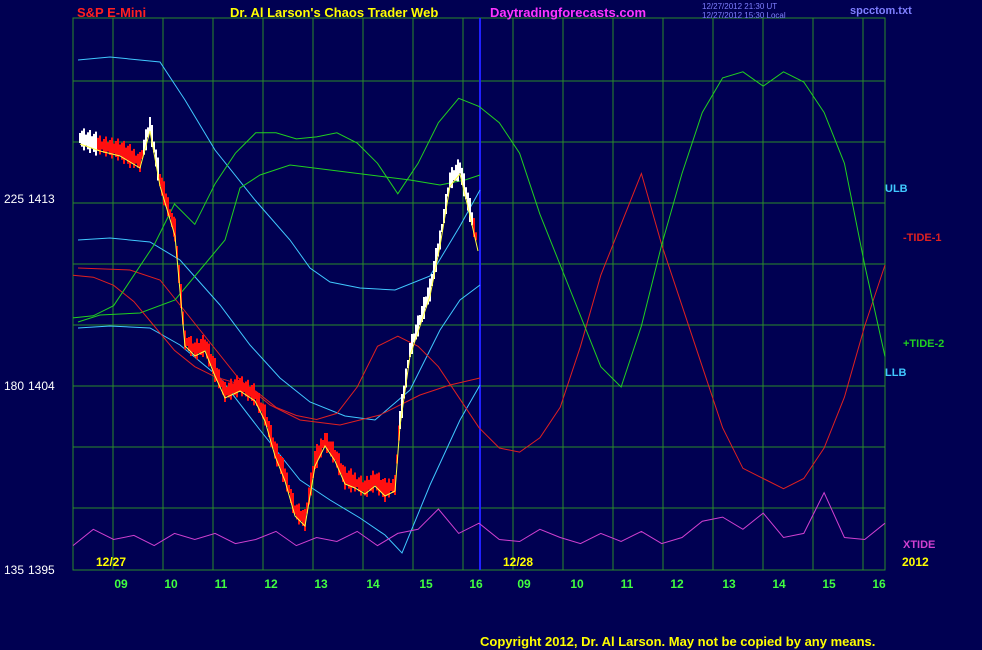 The width and height of the screenshot is (982, 650). What do you see at coordinates (922, 238) in the screenshot?
I see `series-label-1: -TIDE-1` at bounding box center [922, 238].